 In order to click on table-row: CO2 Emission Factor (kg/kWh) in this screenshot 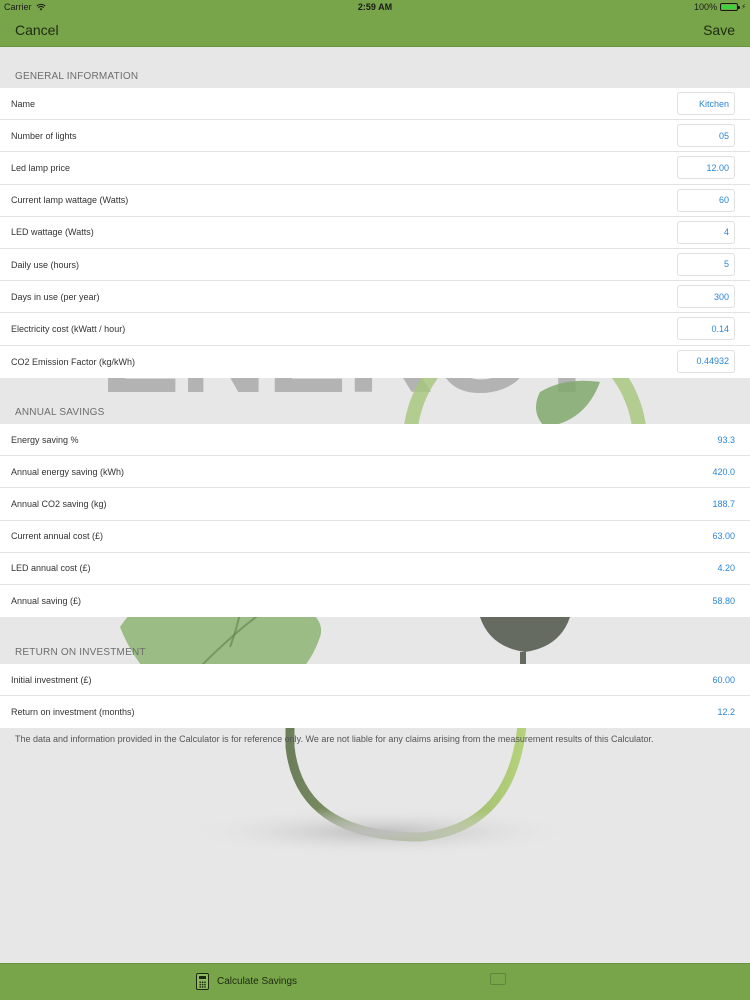, I will do `click(375, 362)`.